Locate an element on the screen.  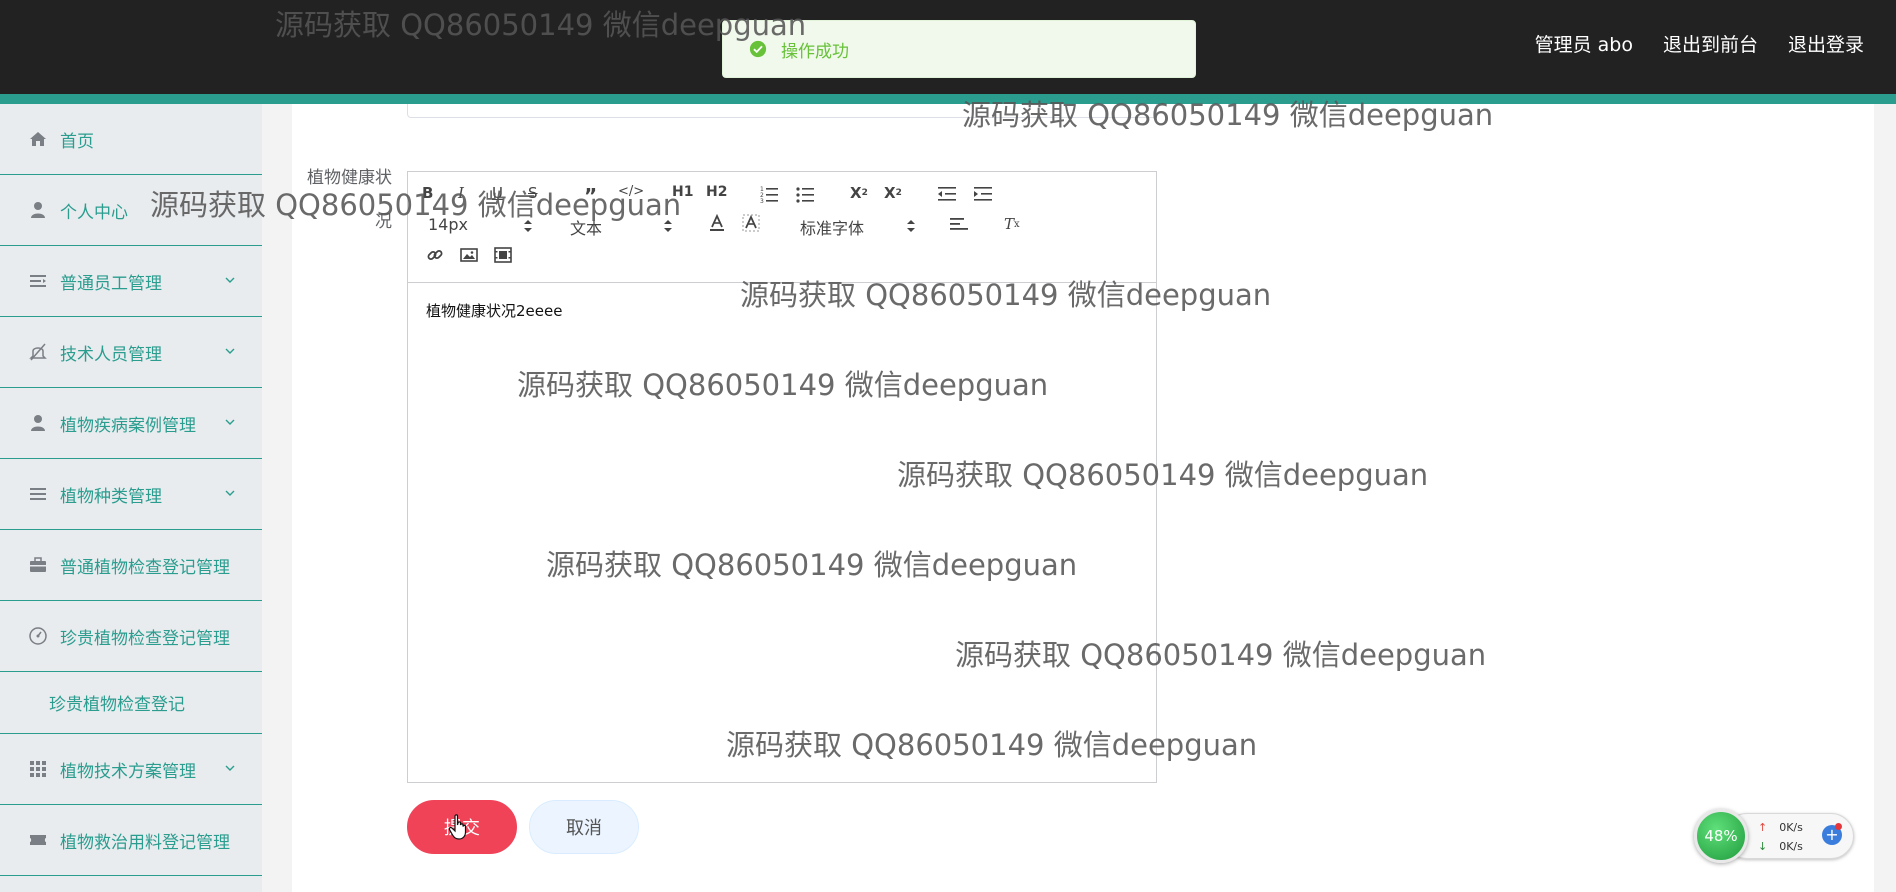
sidebar-item-label: 普通员工管理 is located at coordinates (111, 283).